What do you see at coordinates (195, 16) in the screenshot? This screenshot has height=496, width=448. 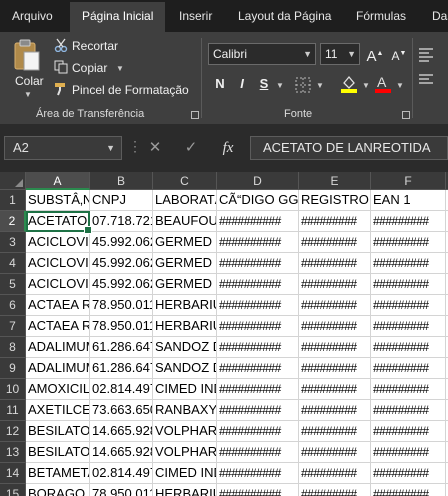 I see `tab-inserir: Inserir` at bounding box center [195, 16].